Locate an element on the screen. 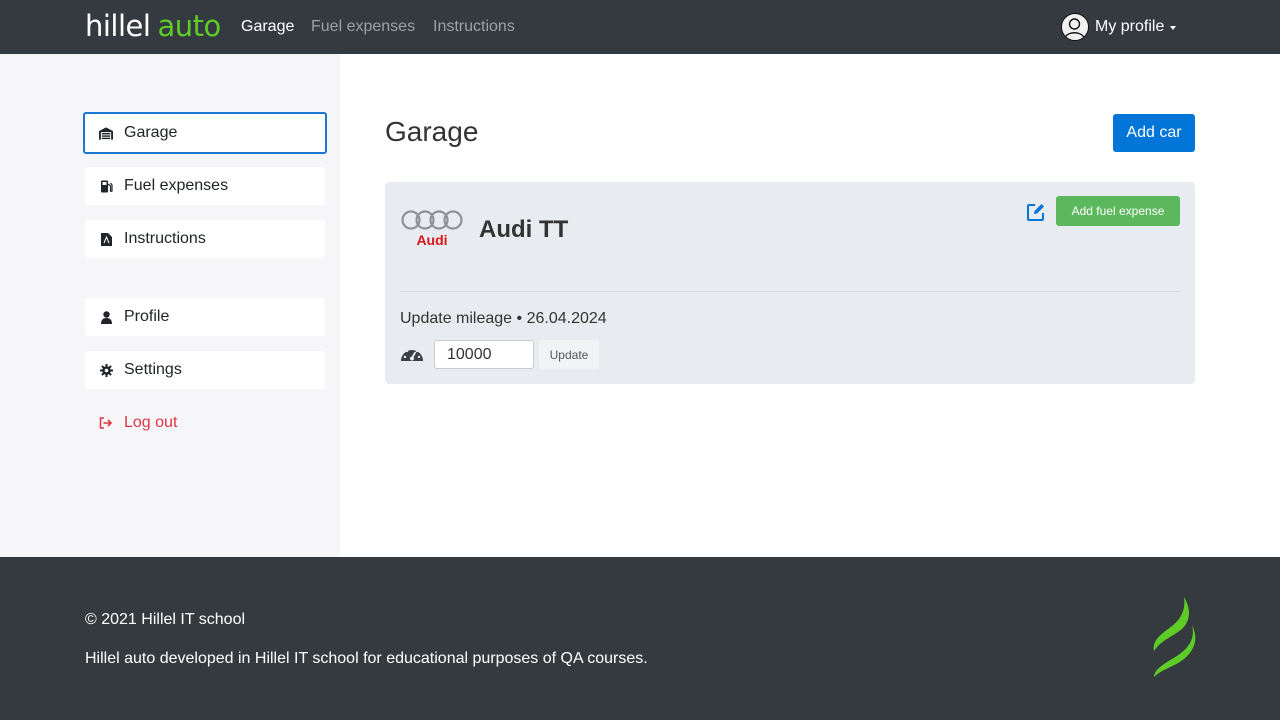 This screenshot has width=1280, height=720. fuel-pump-icon is located at coordinates (106, 186).